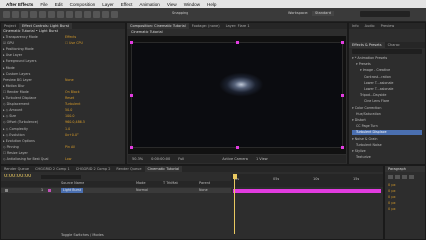 The height and width of the screenshot is (240, 426). Describe the element at coordinates (75, 122) in the screenshot. I see `effect-property-value: 960.0,486.5` at that location.